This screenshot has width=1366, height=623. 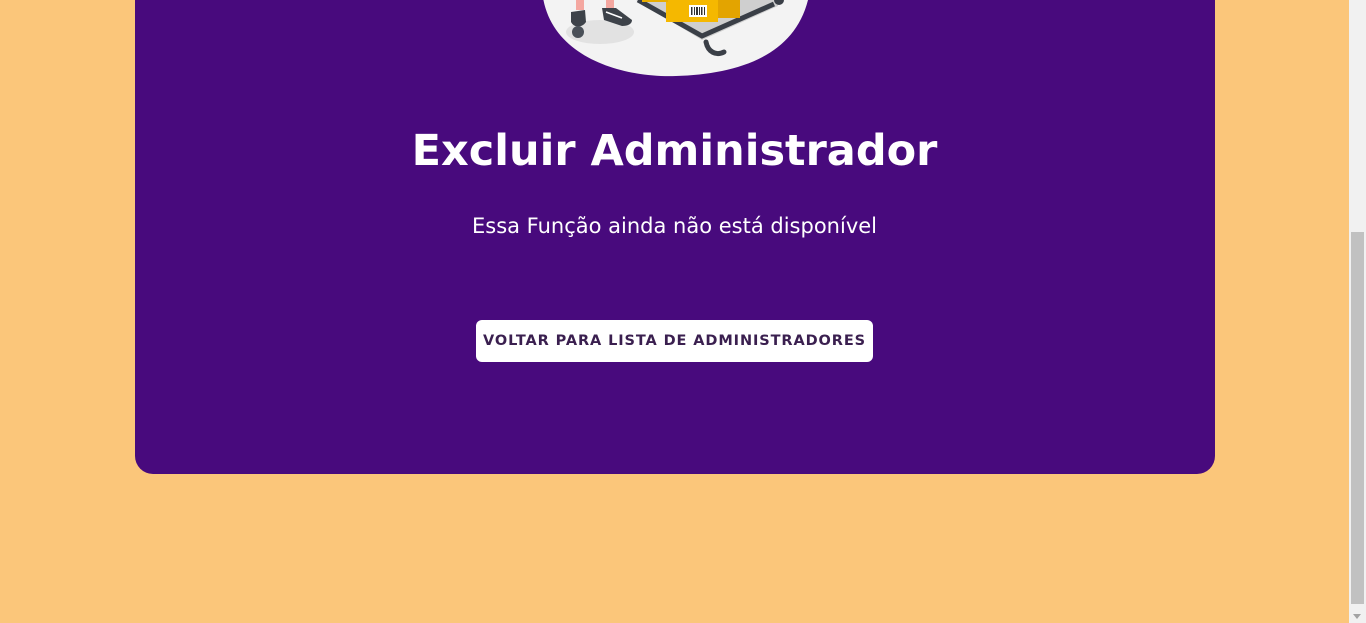 What do you see at coordinates (674, 341) in the screenshot?
I see `back-to-admin-list-button: VOLTAR PARA LISTA DE ADMINISTRADORES` at bounding box center [674, 341].